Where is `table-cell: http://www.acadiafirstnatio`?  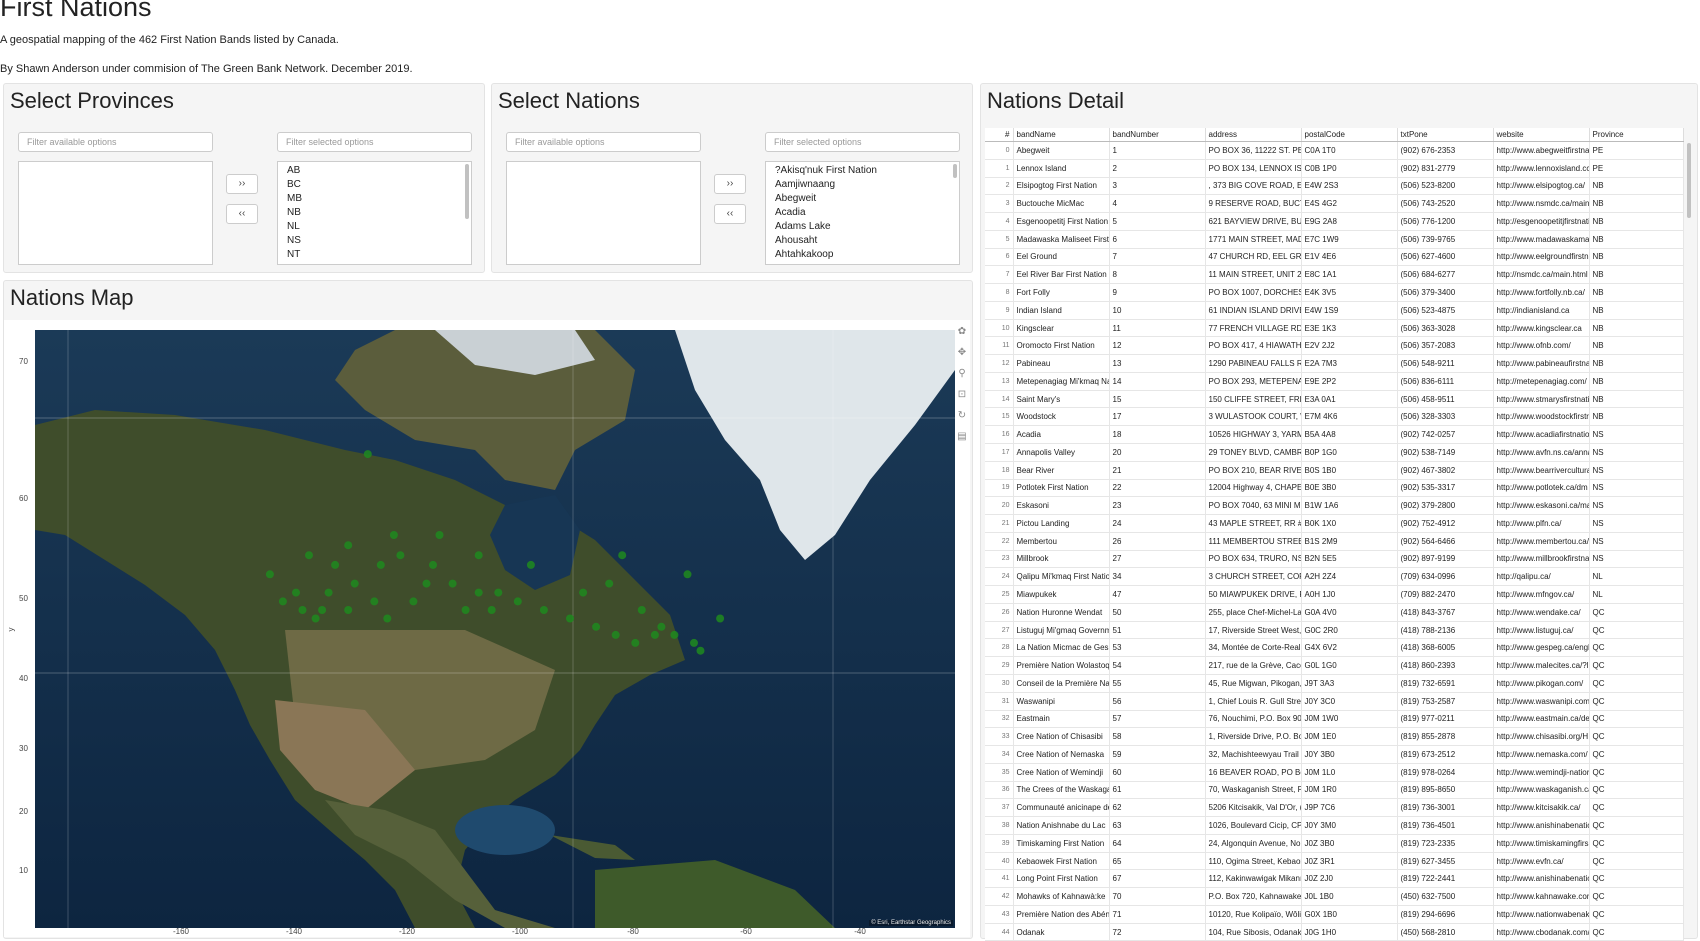 table-cell: http://www.acadiafirstnatio is located at coordinates (1541, 435).